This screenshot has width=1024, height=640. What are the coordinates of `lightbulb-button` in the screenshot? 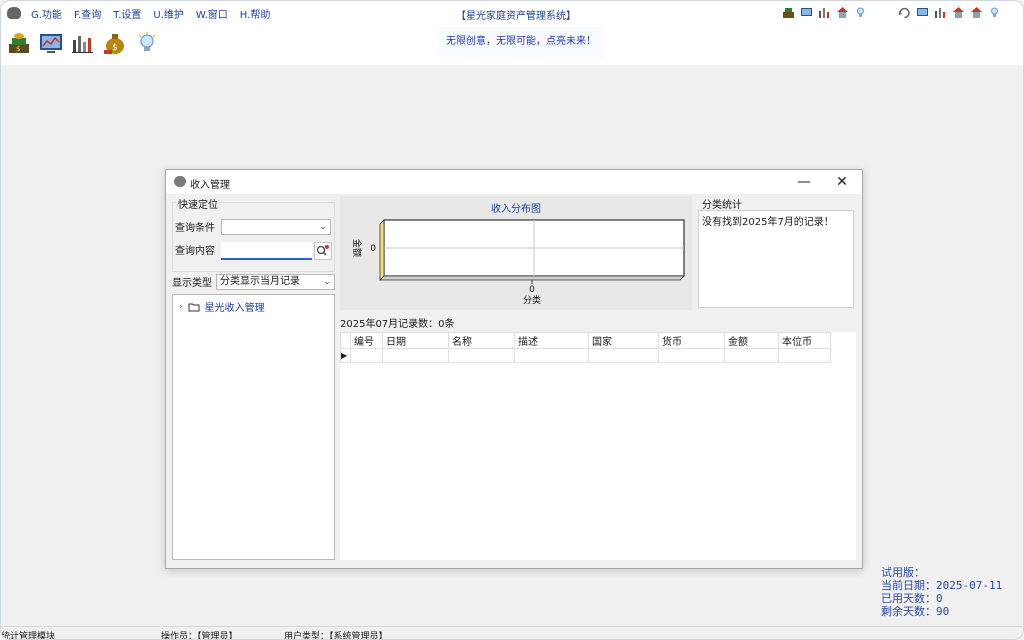 It's located at (147, 43).